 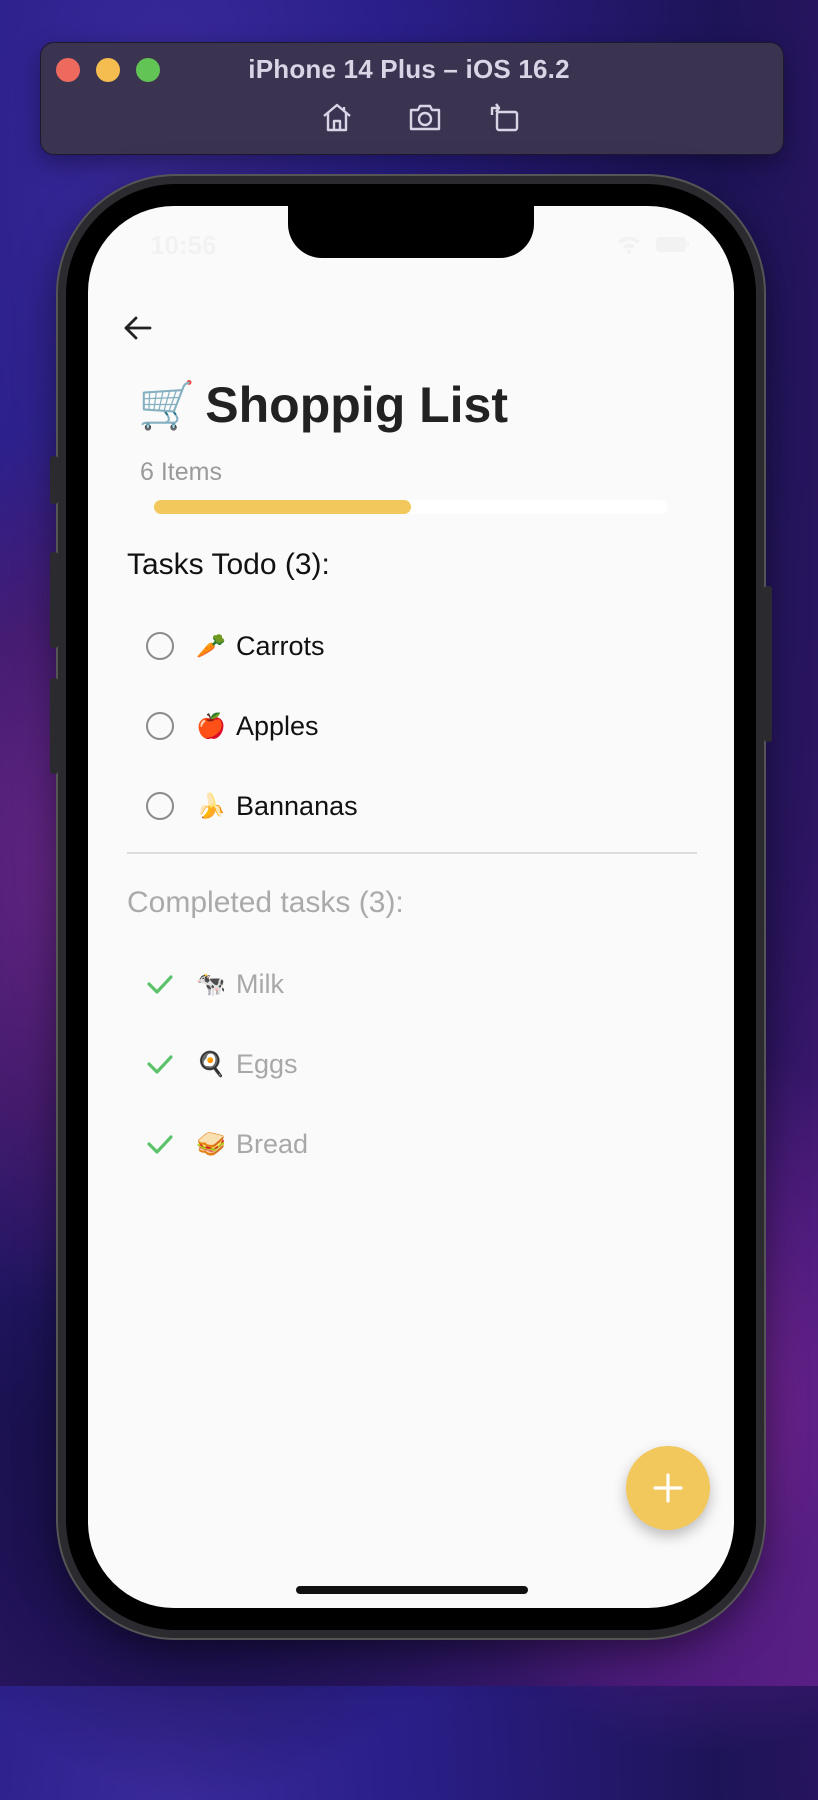 I want to click on task-label: Carrots, so click(x=280, y=645).